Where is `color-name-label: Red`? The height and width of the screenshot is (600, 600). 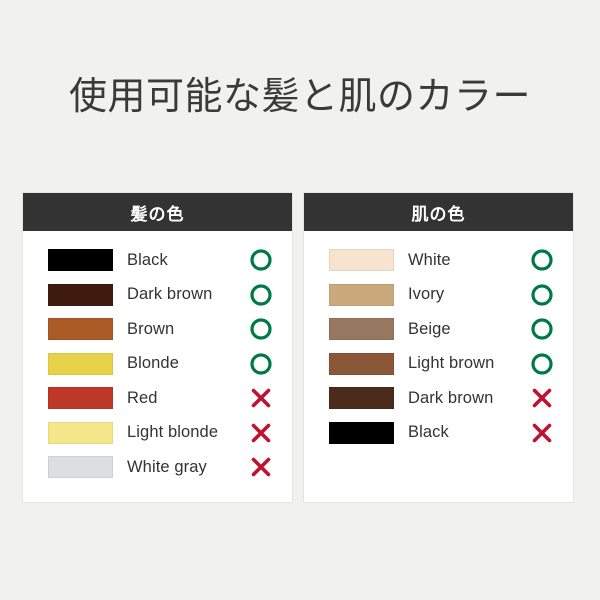 color-name-label: Red is located at coordinates (142, 397).